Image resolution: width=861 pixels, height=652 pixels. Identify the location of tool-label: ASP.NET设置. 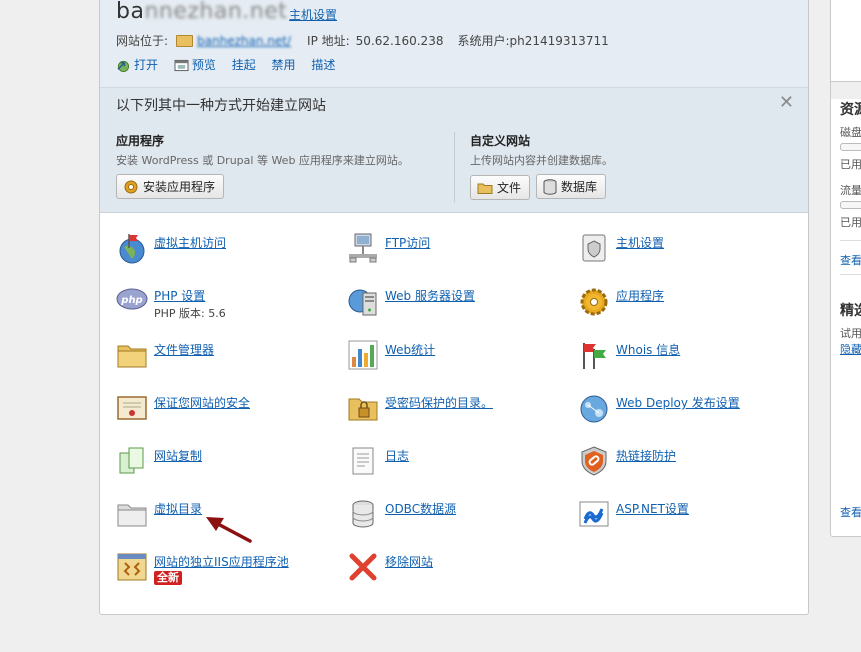
(652, 508).